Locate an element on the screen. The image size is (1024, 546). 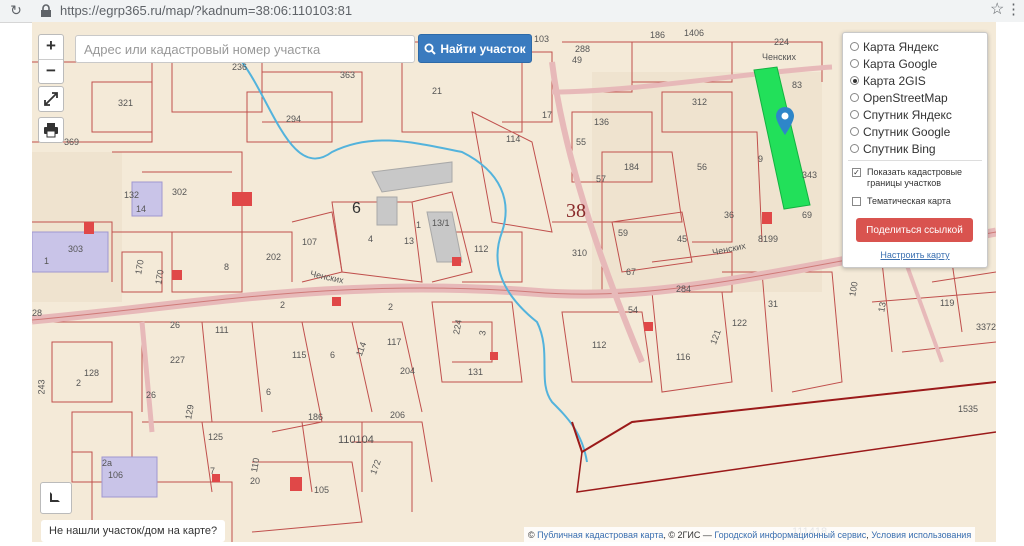
fullscreen-button is located at coordinates (56, 498).